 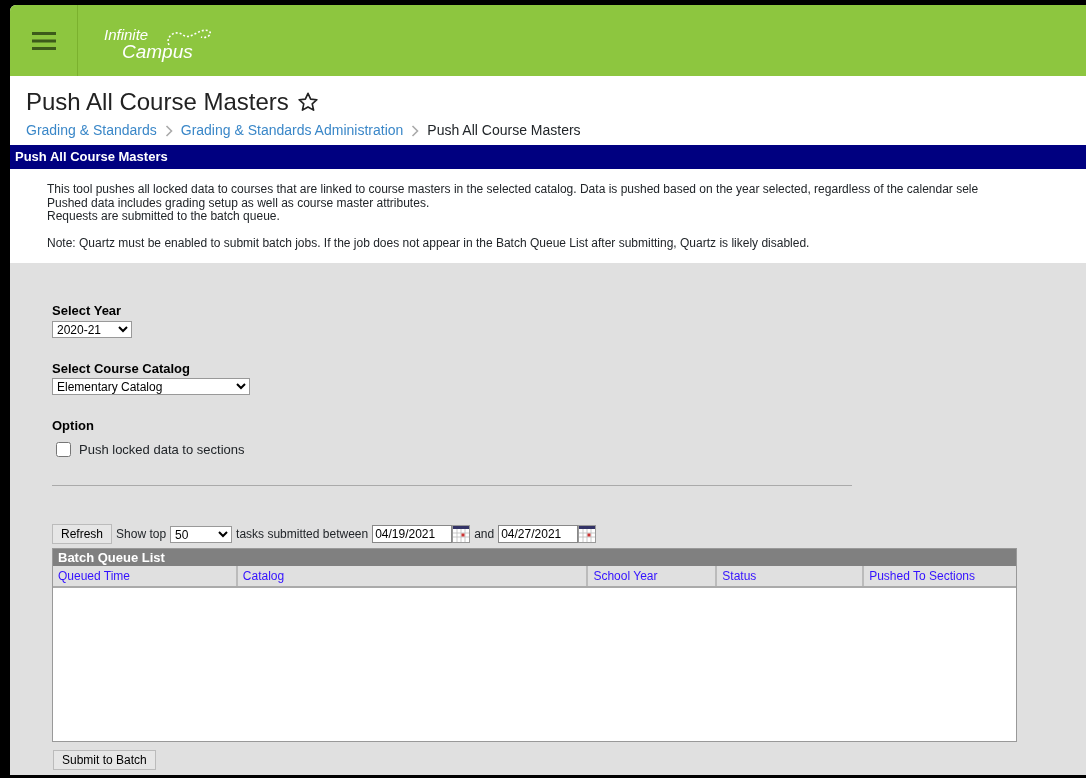 What do you see at coordinates (201, 534) in the screenshot?
I see `count-dropdown: 50` at bounding box center [201, 534].